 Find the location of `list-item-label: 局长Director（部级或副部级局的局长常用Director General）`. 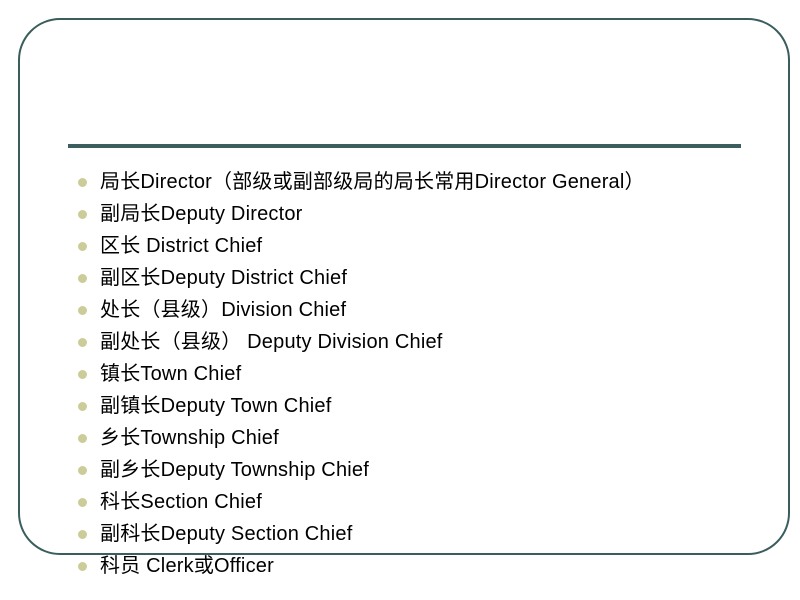

list-item-label: 局长Director（部级或副部级局的局长常用Director General） is located at coordinates (372, 182).